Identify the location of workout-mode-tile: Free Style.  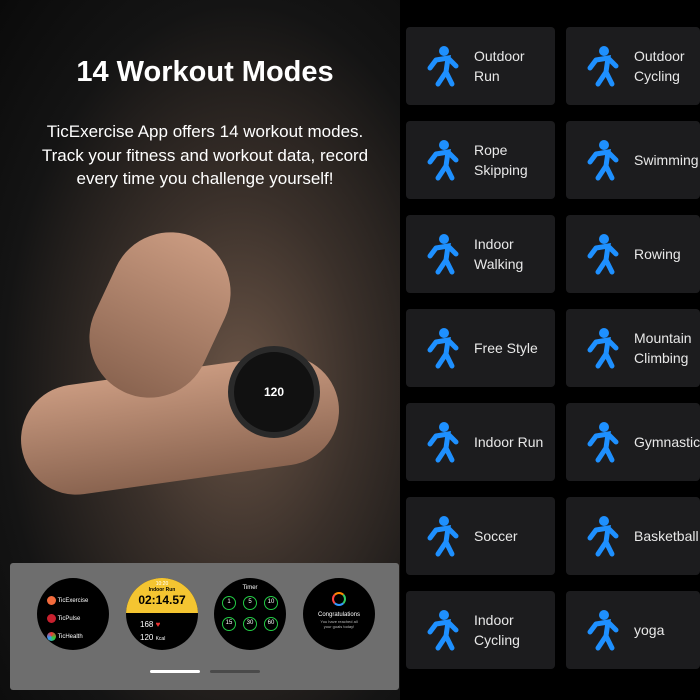
(480, 348).